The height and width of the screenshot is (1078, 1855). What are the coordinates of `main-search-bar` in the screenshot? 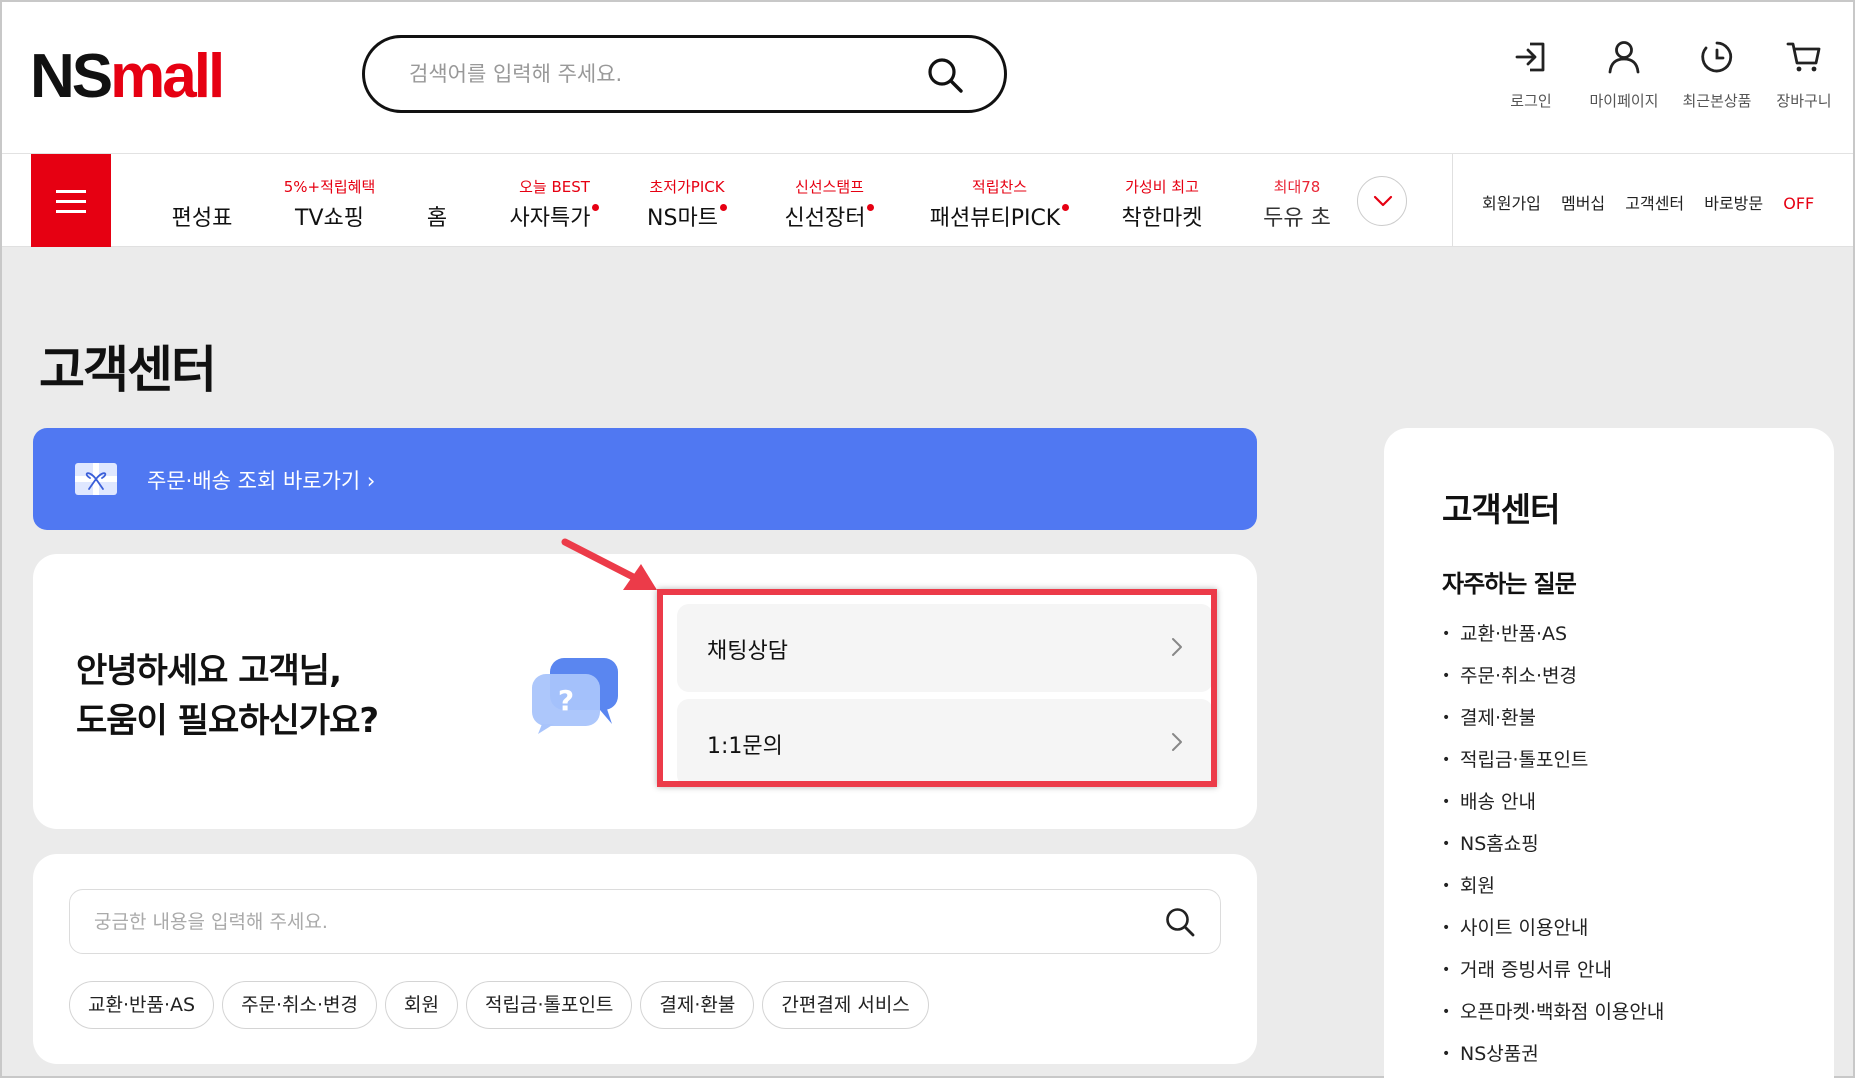 It's located at (684, 74).